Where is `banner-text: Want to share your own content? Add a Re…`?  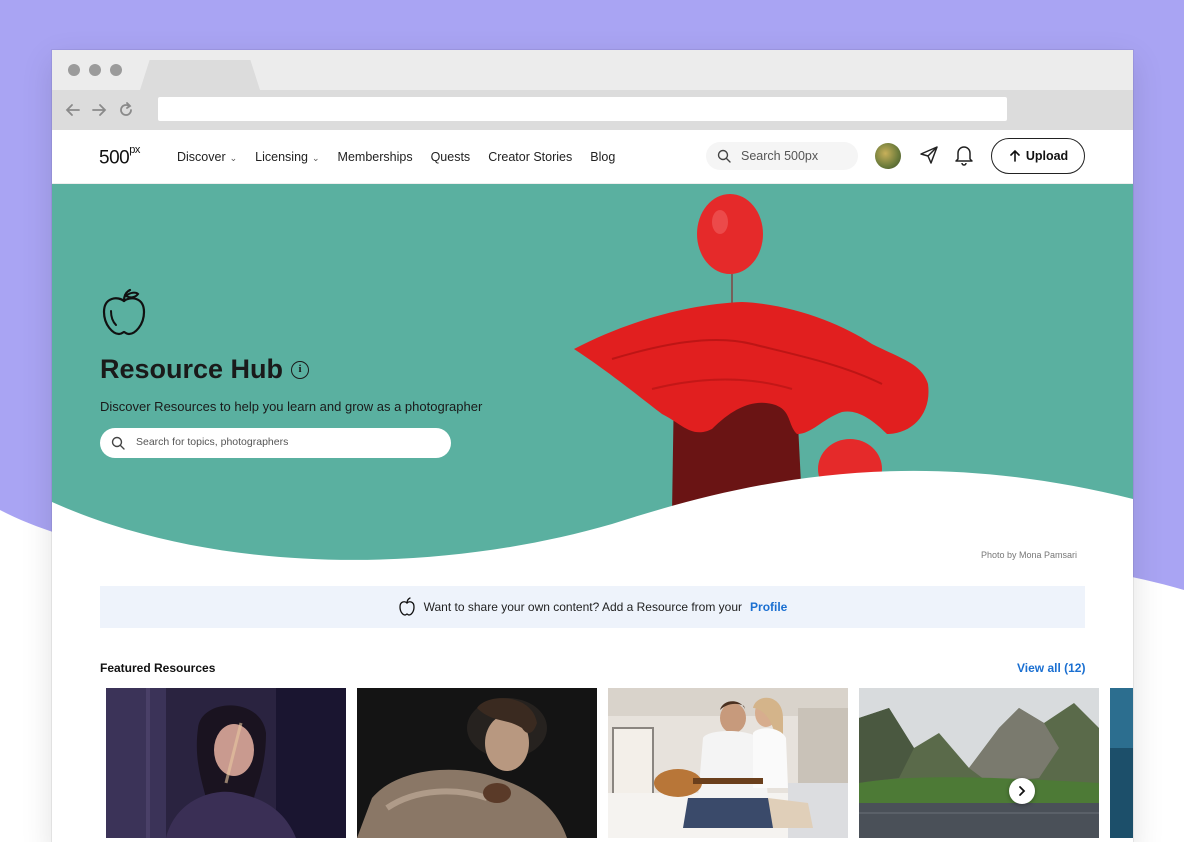 banner-text: Want to share your own content? Add a Re… is located at coordinates (583, 607).